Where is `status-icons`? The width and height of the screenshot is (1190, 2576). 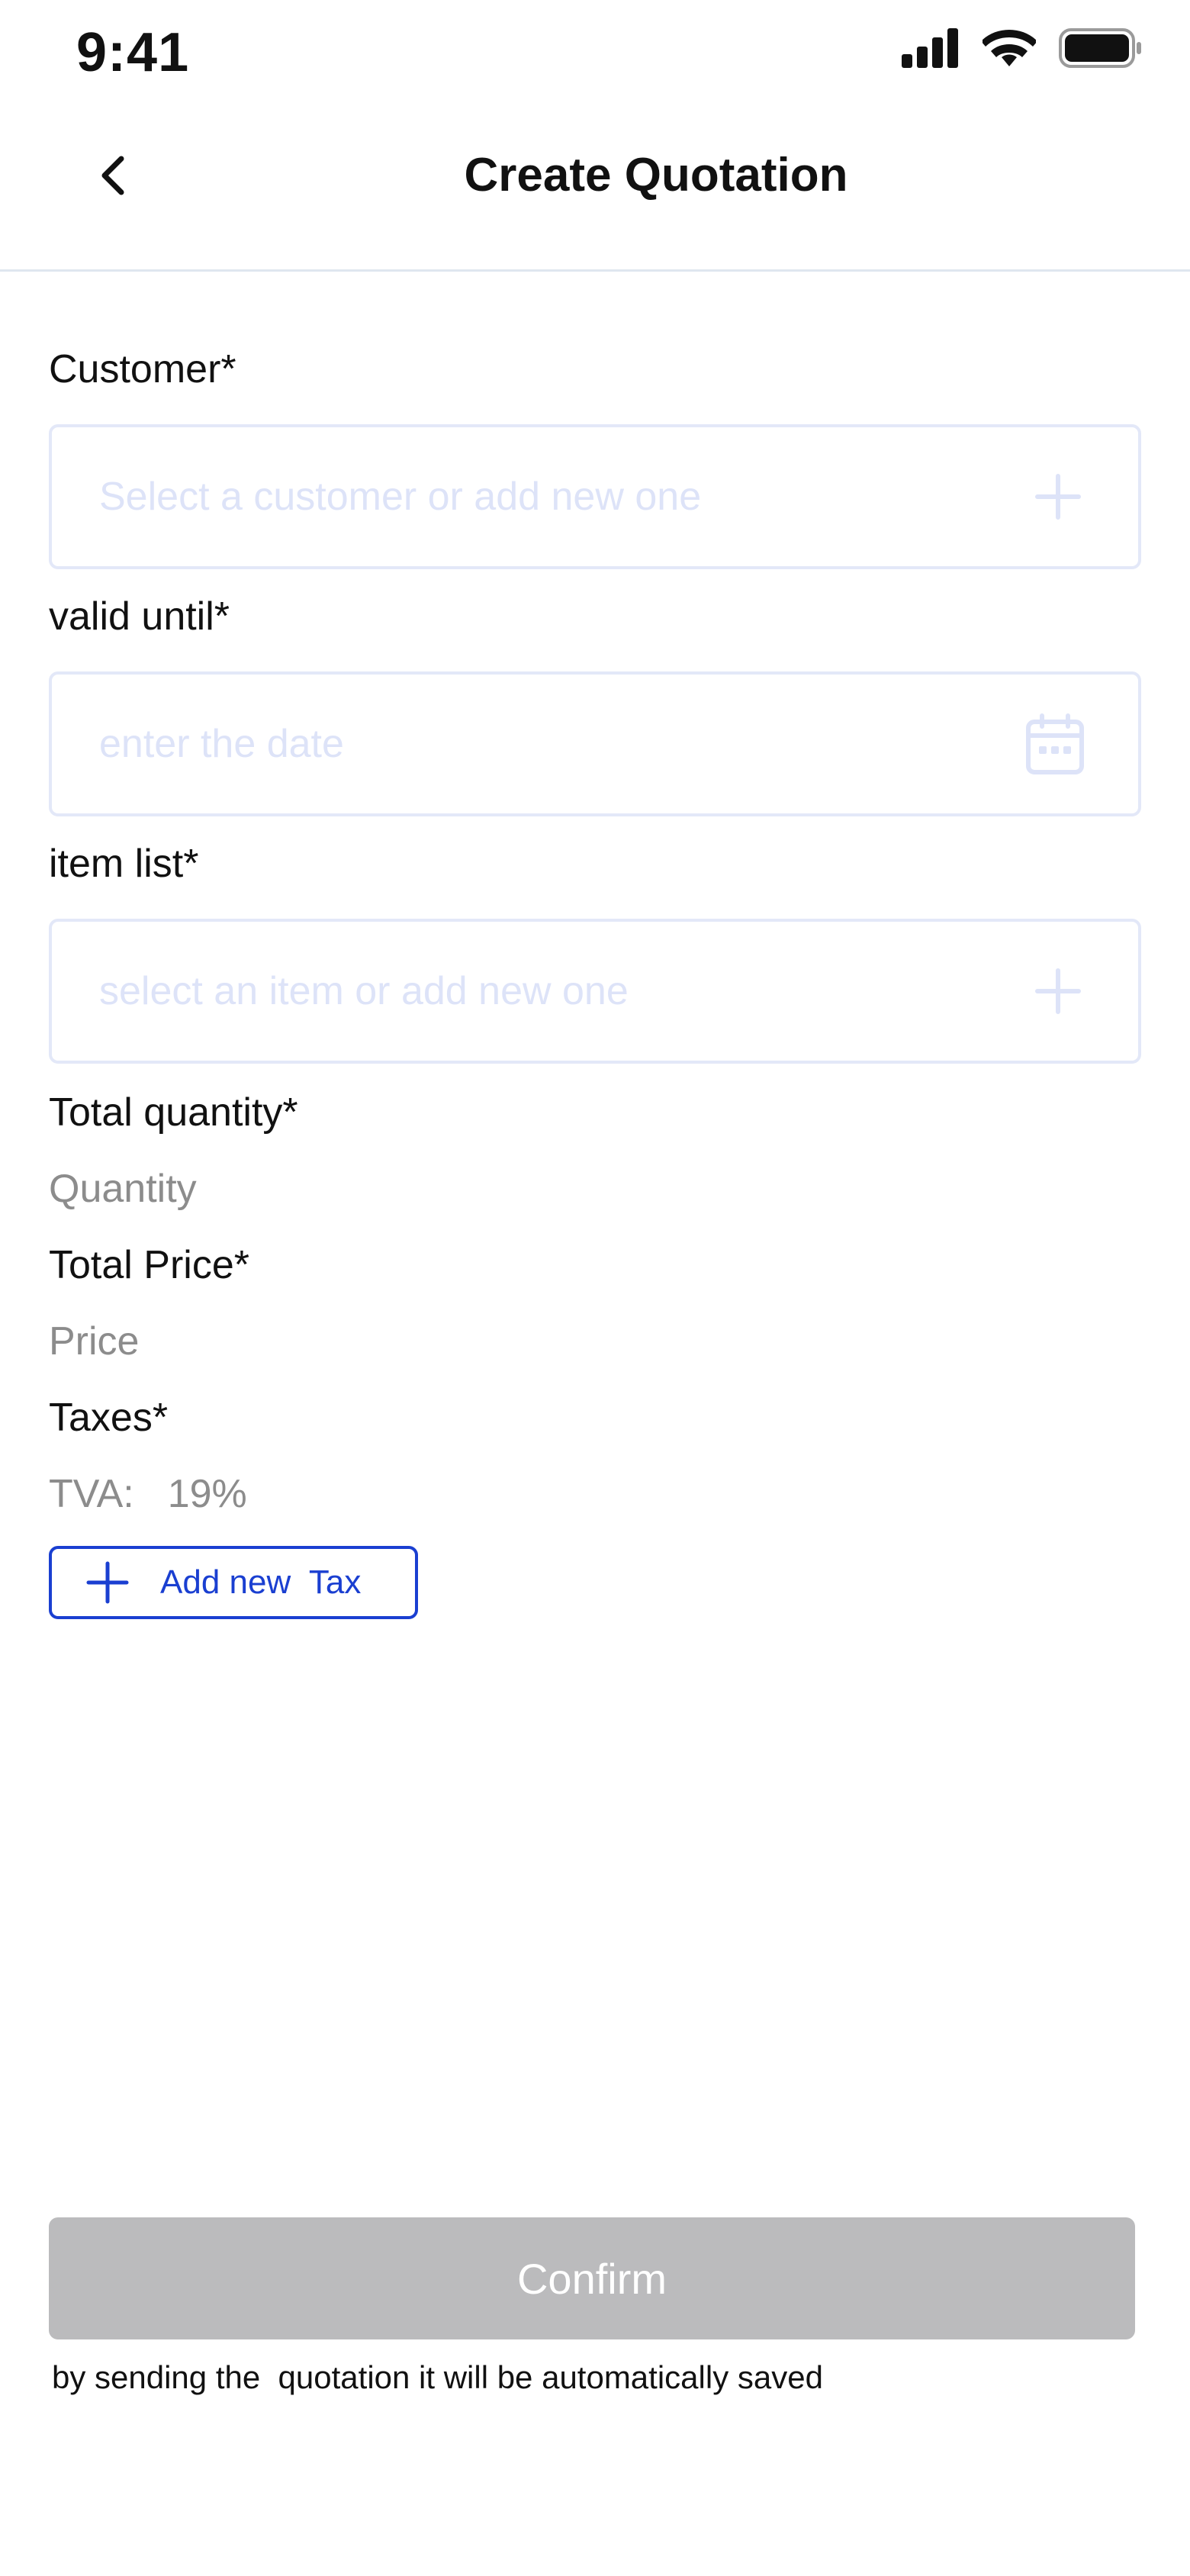
status-icons is located at coordinates (1022, 48).